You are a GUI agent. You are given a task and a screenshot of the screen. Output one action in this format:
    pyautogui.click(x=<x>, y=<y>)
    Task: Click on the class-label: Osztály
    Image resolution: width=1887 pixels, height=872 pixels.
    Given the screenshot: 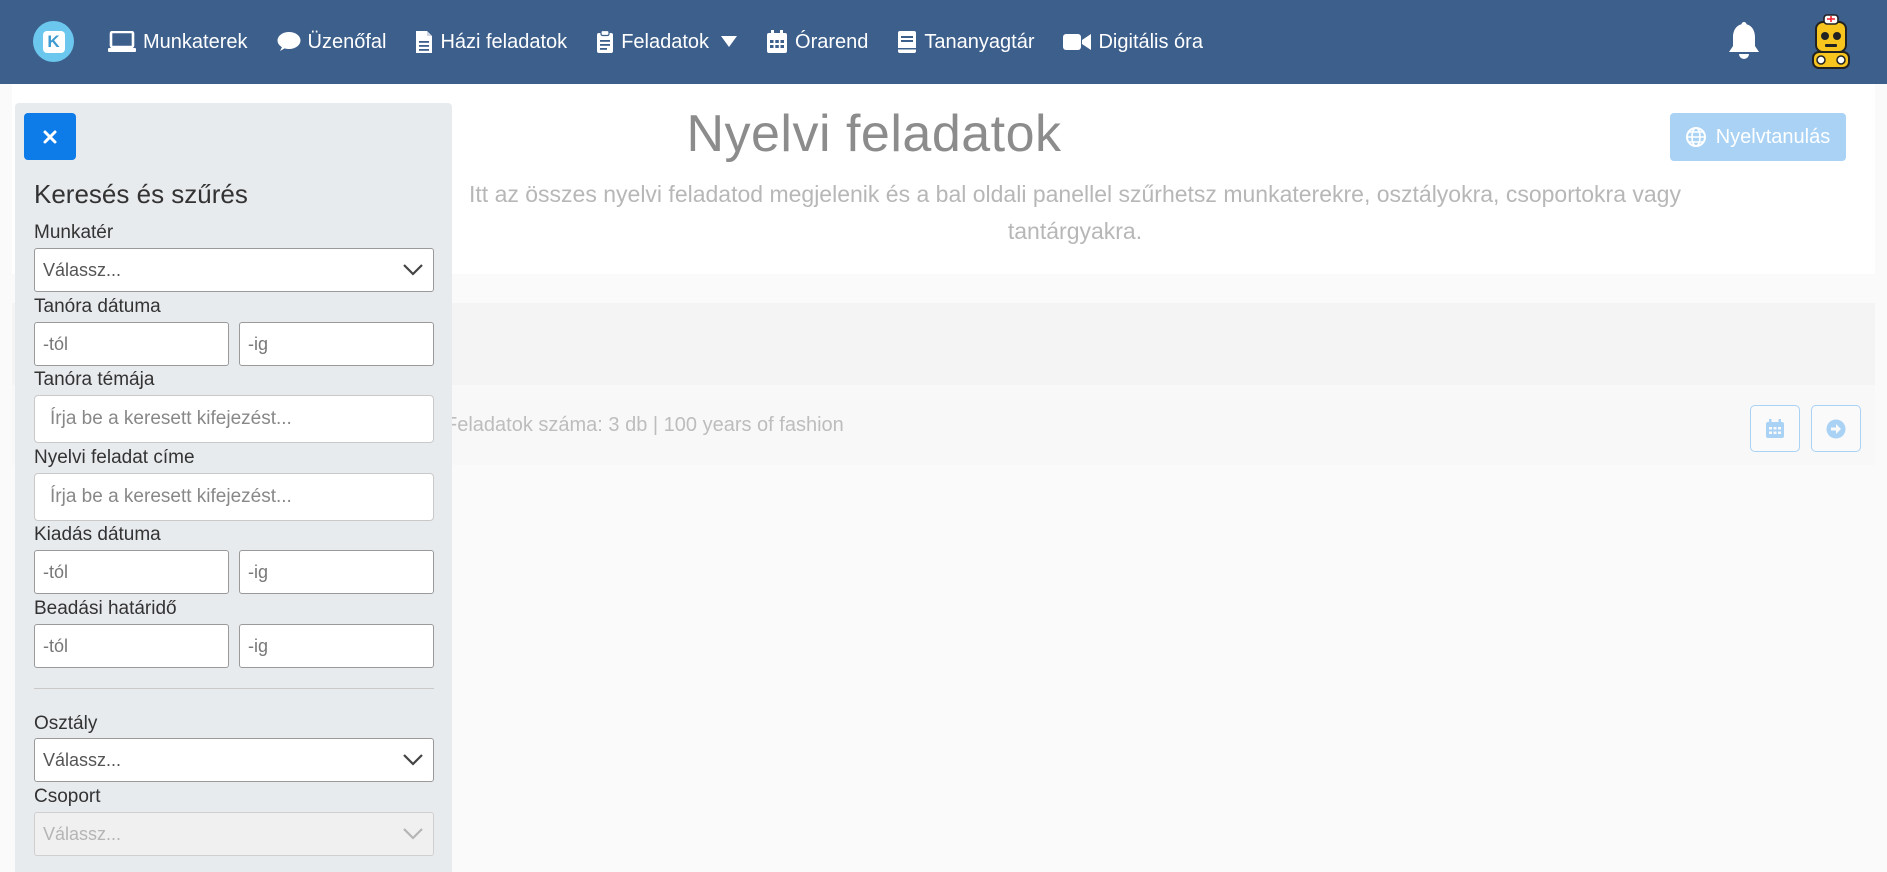 What is the action you would take?
    pyautogui.click(x=66, y=723)
    